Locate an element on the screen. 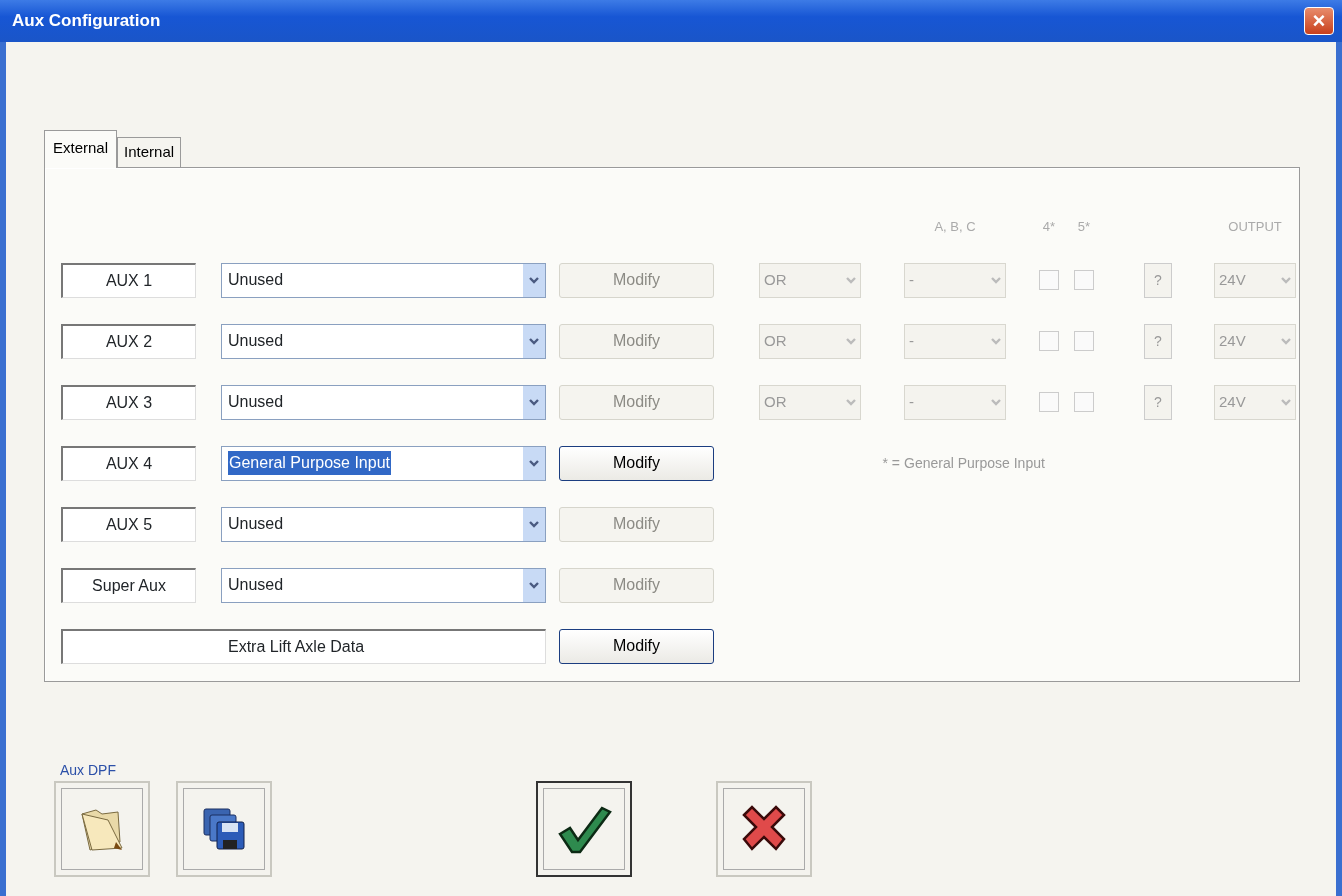 Image resolution: width=1342 pixels, height=896 pixels. legend-marker: * = is located at coordinates (891, 463).